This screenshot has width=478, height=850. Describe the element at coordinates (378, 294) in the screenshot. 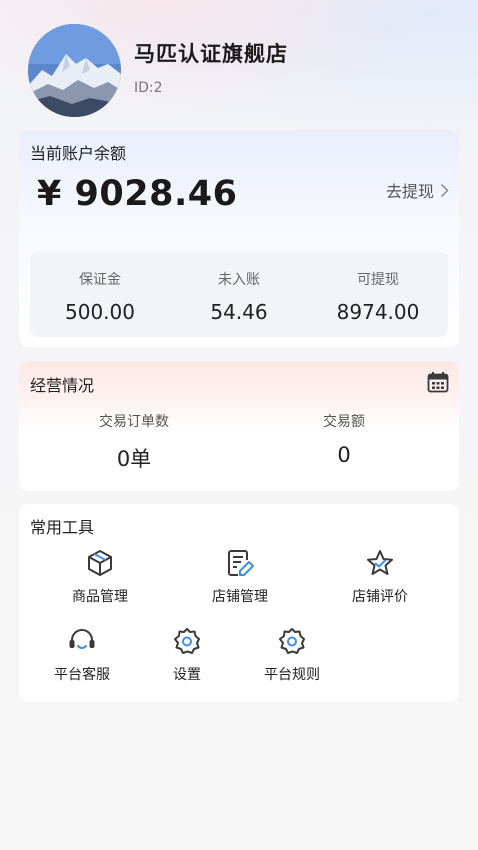

I see `withdrawable-stat: 可提现 8974.00` at that location.